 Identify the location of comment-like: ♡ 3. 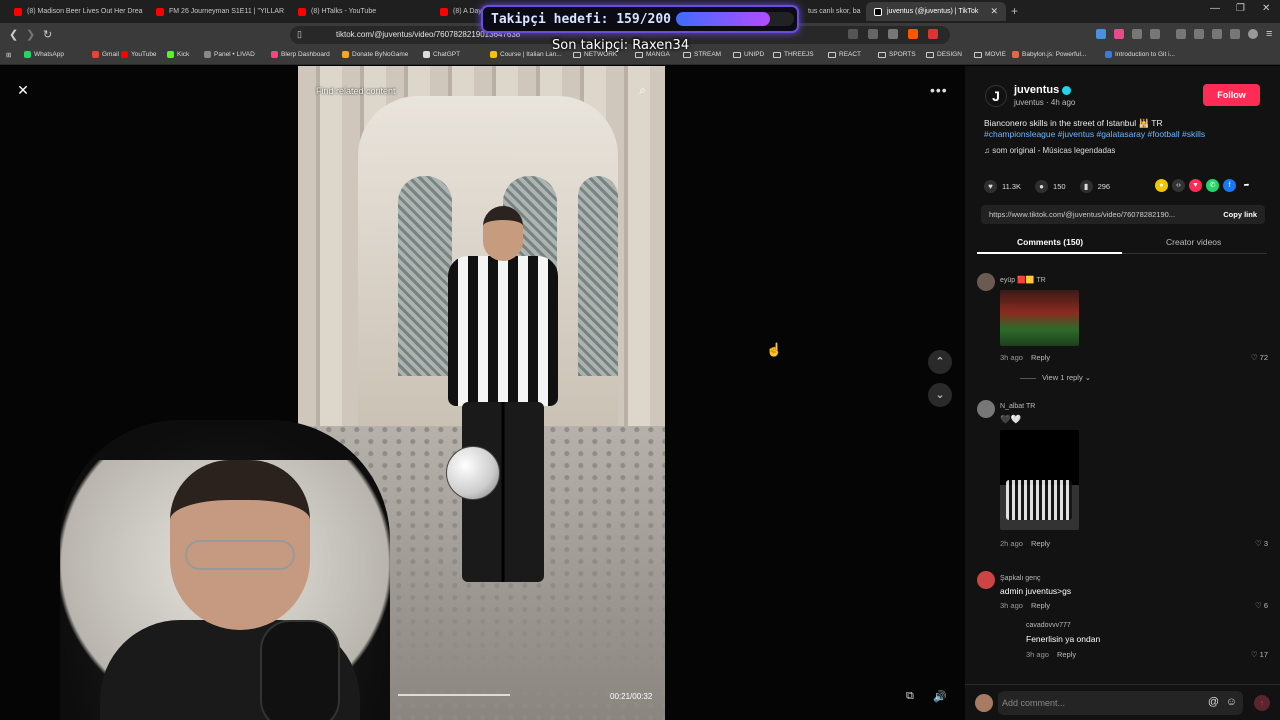
(1261, 543).